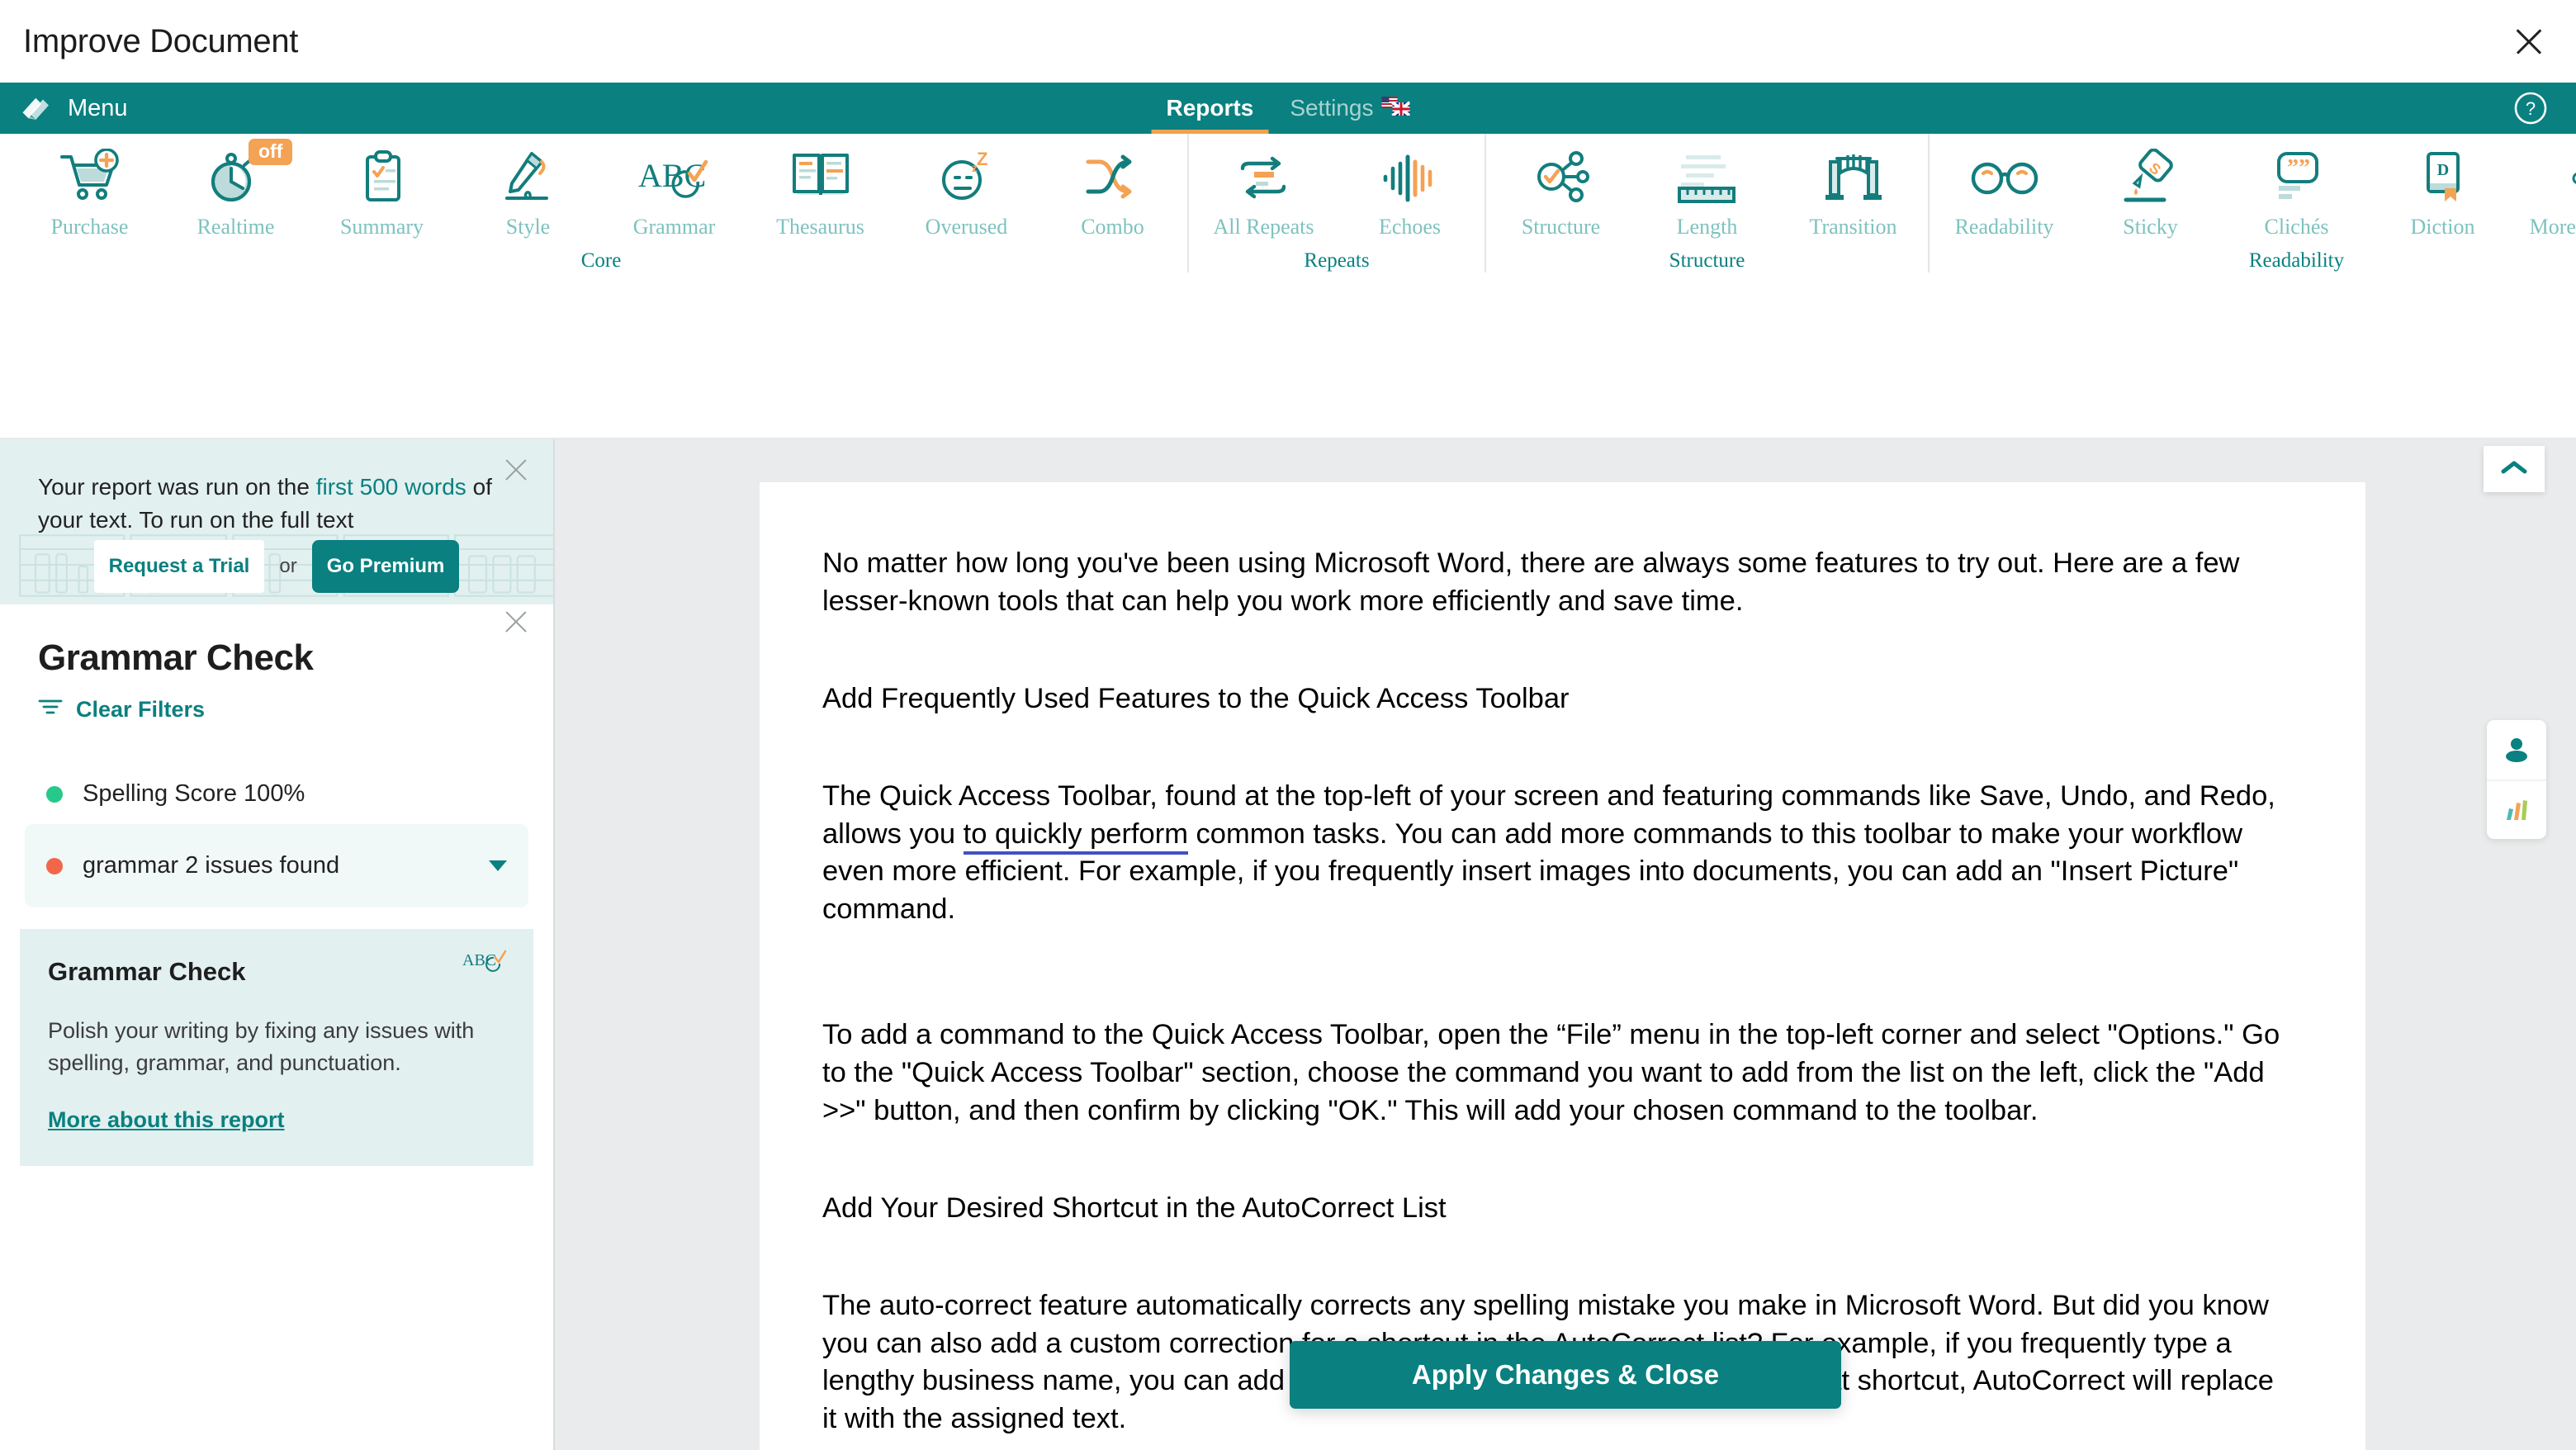 This screenshot has height=1450, width=2576. I want to click on clear-filters-button: Clear Filters, so click(121, 710).